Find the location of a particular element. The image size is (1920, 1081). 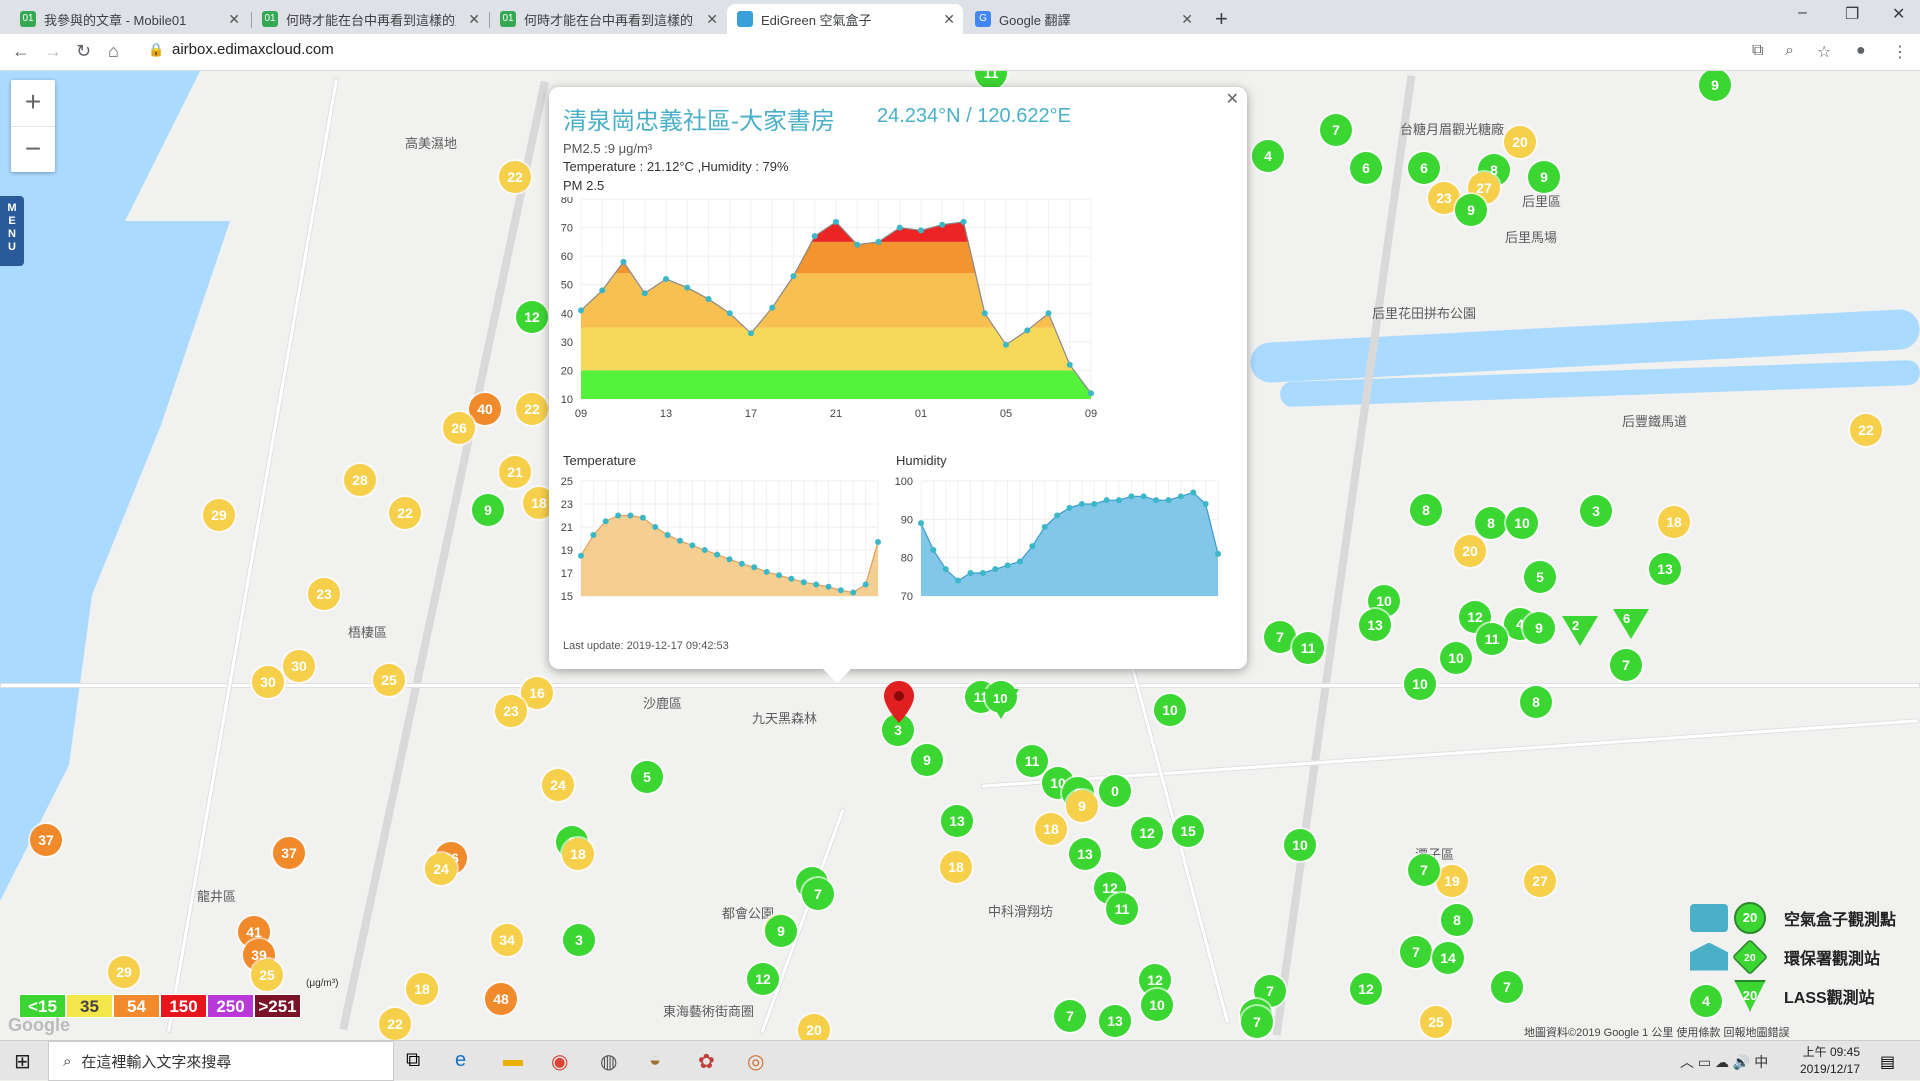

tab-edigreen: EdiGreen 空氣盒子 ✕ is located at coordinates (845, 19).